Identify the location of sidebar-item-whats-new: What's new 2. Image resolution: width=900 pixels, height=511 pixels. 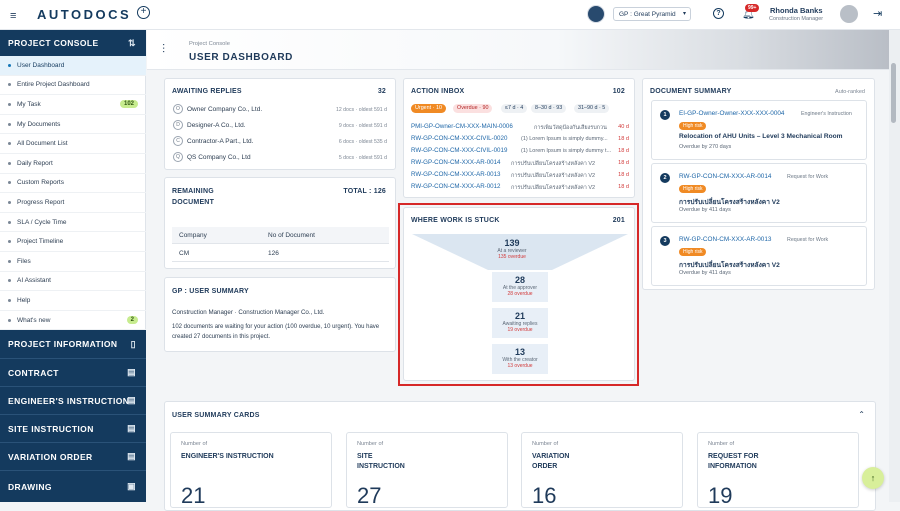
(73, 321).